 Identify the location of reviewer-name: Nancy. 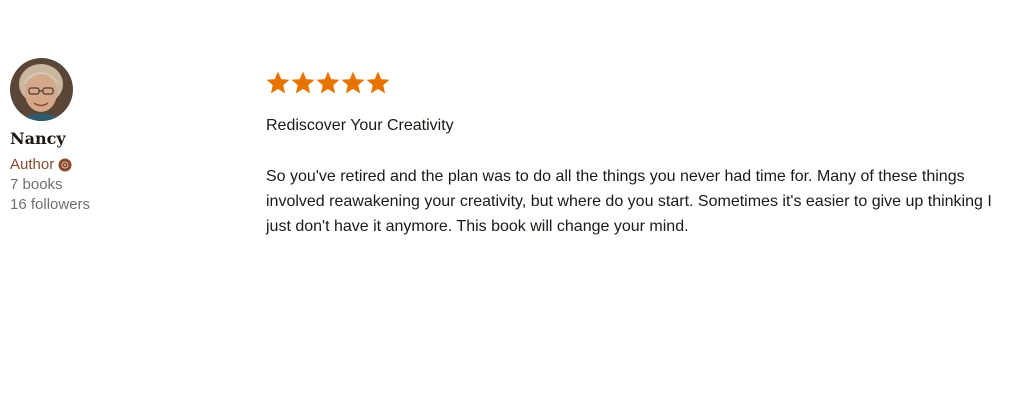
(110, 139).